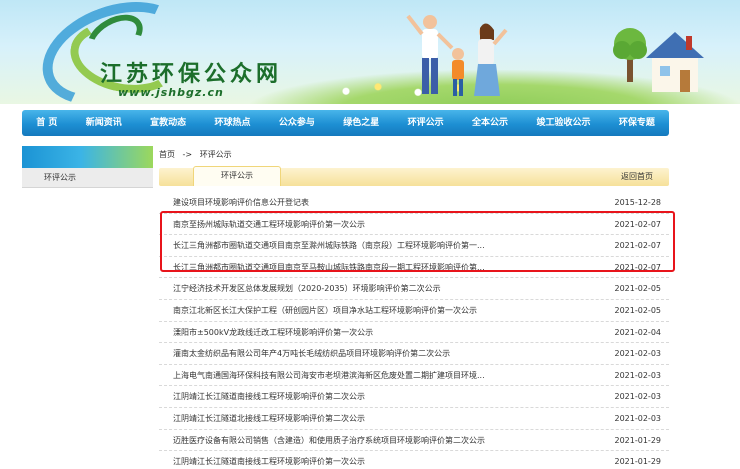 This screenshot has height=469, width=740. I want to click on list-item-title-link: 江阴靖江长江隧道北接线工程环境影响评价第二次公示, so click(358, 418).